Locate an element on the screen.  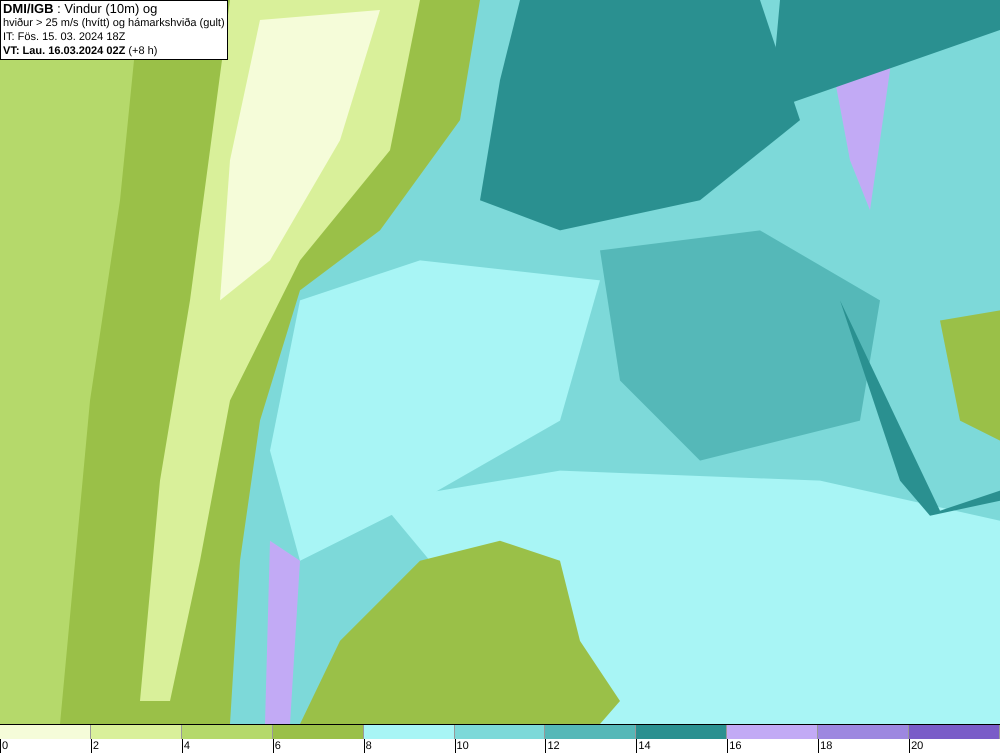
legend-label: 0 is located at coordinates (4, 746).